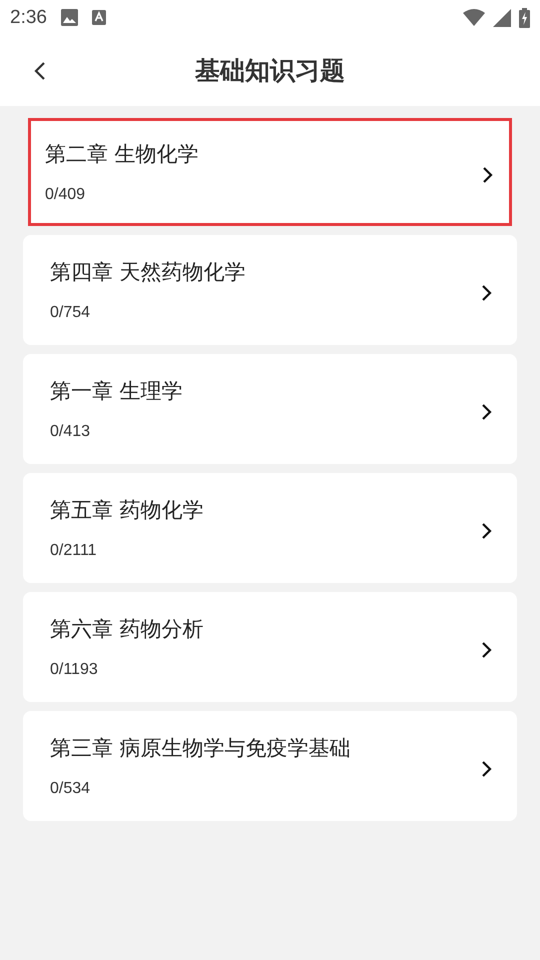 This screenshot has width=540, height=960. I want to click on signal-icon, so click(502, 17).